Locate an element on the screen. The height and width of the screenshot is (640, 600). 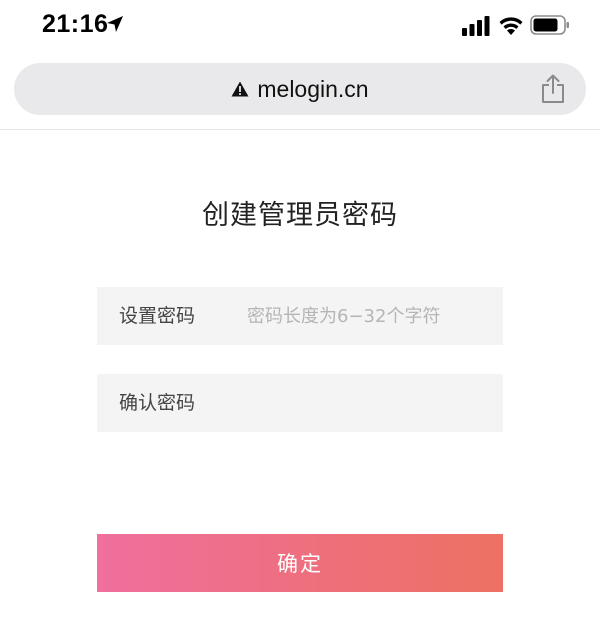
location-arrow-icon is located at coordinates (115, 24).